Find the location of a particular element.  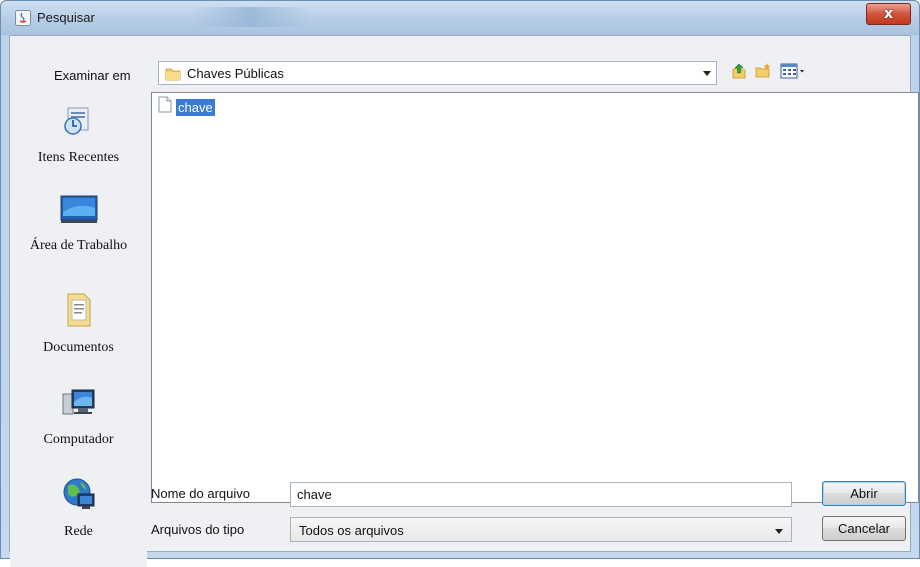

filetype-value: Todos os arquivos is located at coordinates (351, 530).